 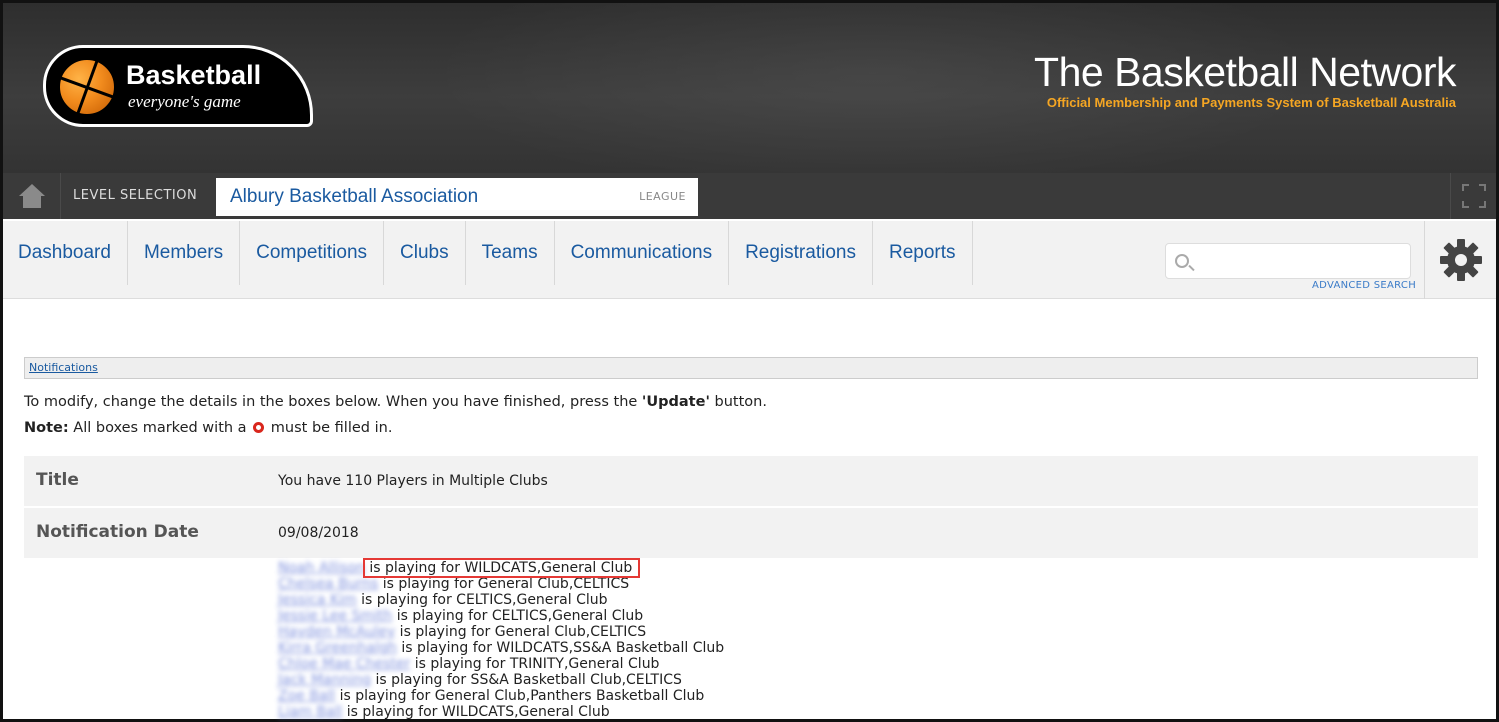 What do you see at coordinates (642, 253) in the screenshot?
I see `nav-communications: Communications` at bounding box center [642, 253].